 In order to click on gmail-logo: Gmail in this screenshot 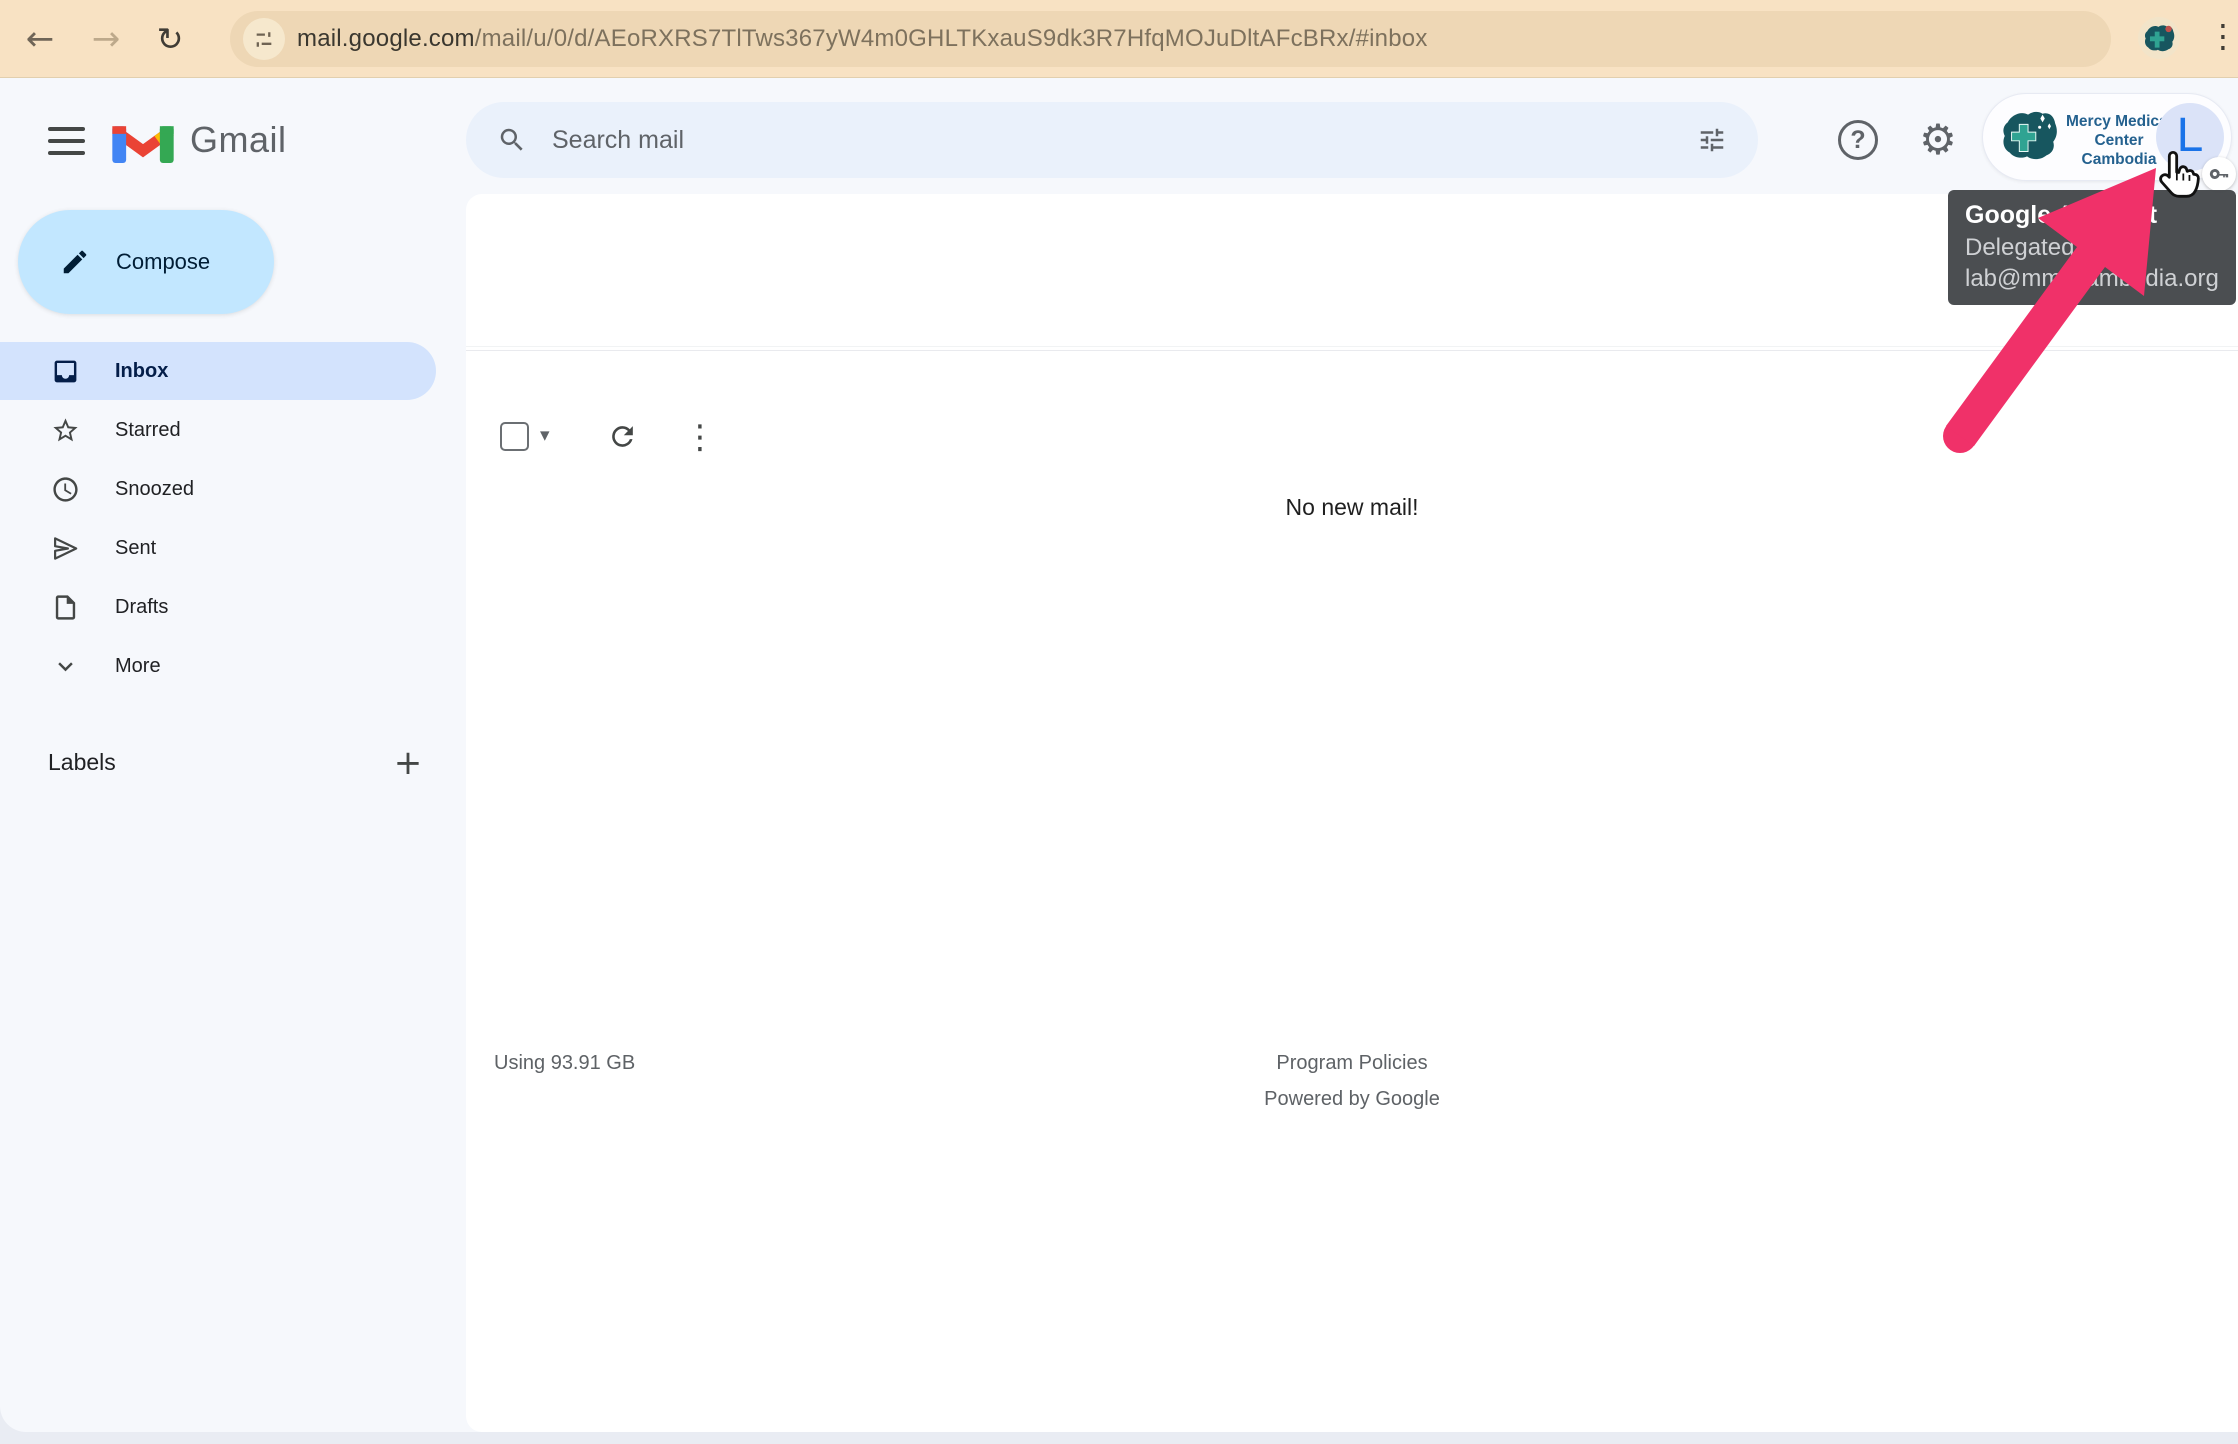, I will do `click(212, 140)`.